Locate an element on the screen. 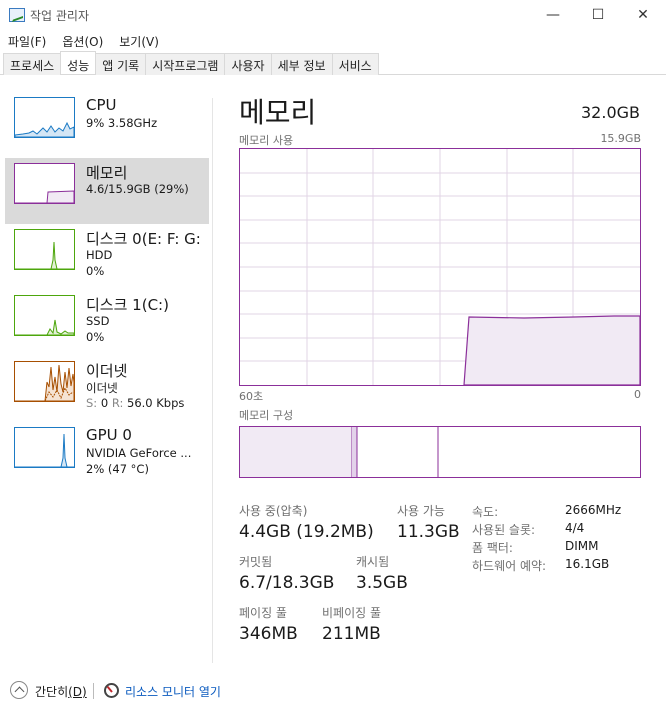 This screenshot has height=716, width=666. menu-options: 옵션(O) is located at coordinates (82, 41).